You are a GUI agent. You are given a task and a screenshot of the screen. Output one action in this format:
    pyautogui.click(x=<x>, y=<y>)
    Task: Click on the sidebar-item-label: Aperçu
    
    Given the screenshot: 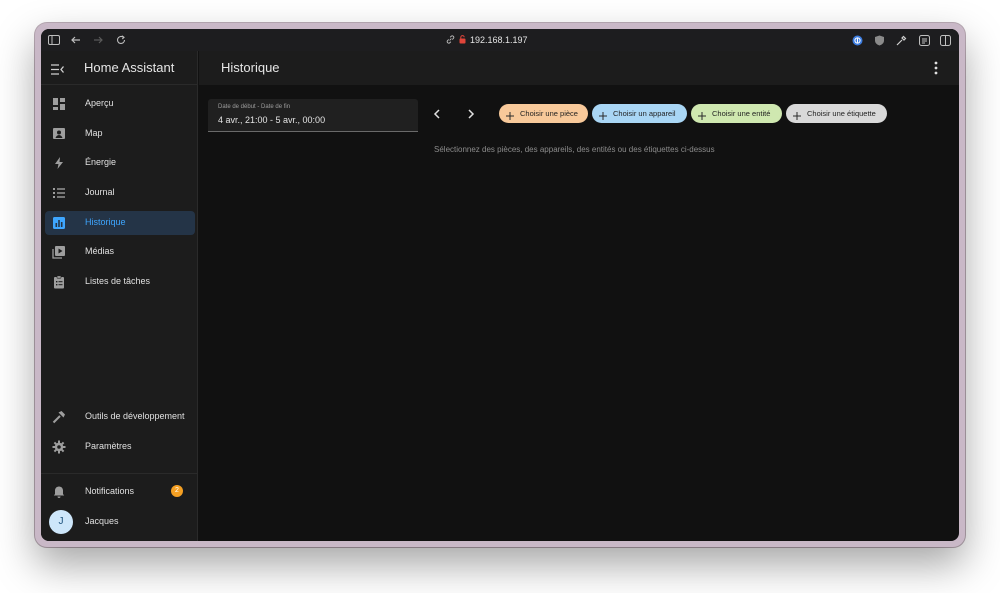 What is the action you would take?
    pyautogui.click(x=99, y=103)
    